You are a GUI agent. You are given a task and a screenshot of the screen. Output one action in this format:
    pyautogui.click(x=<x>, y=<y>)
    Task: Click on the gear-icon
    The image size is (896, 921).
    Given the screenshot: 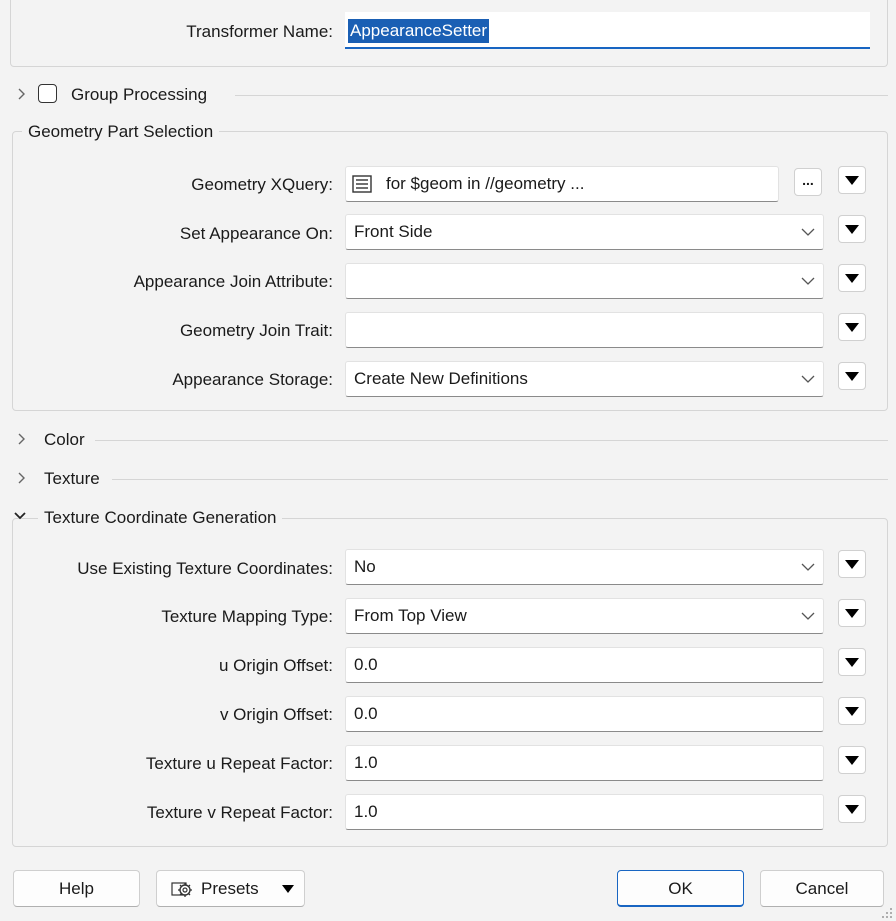 What is the action you would take?
    pyautogui.click(x=181, y=889)
    